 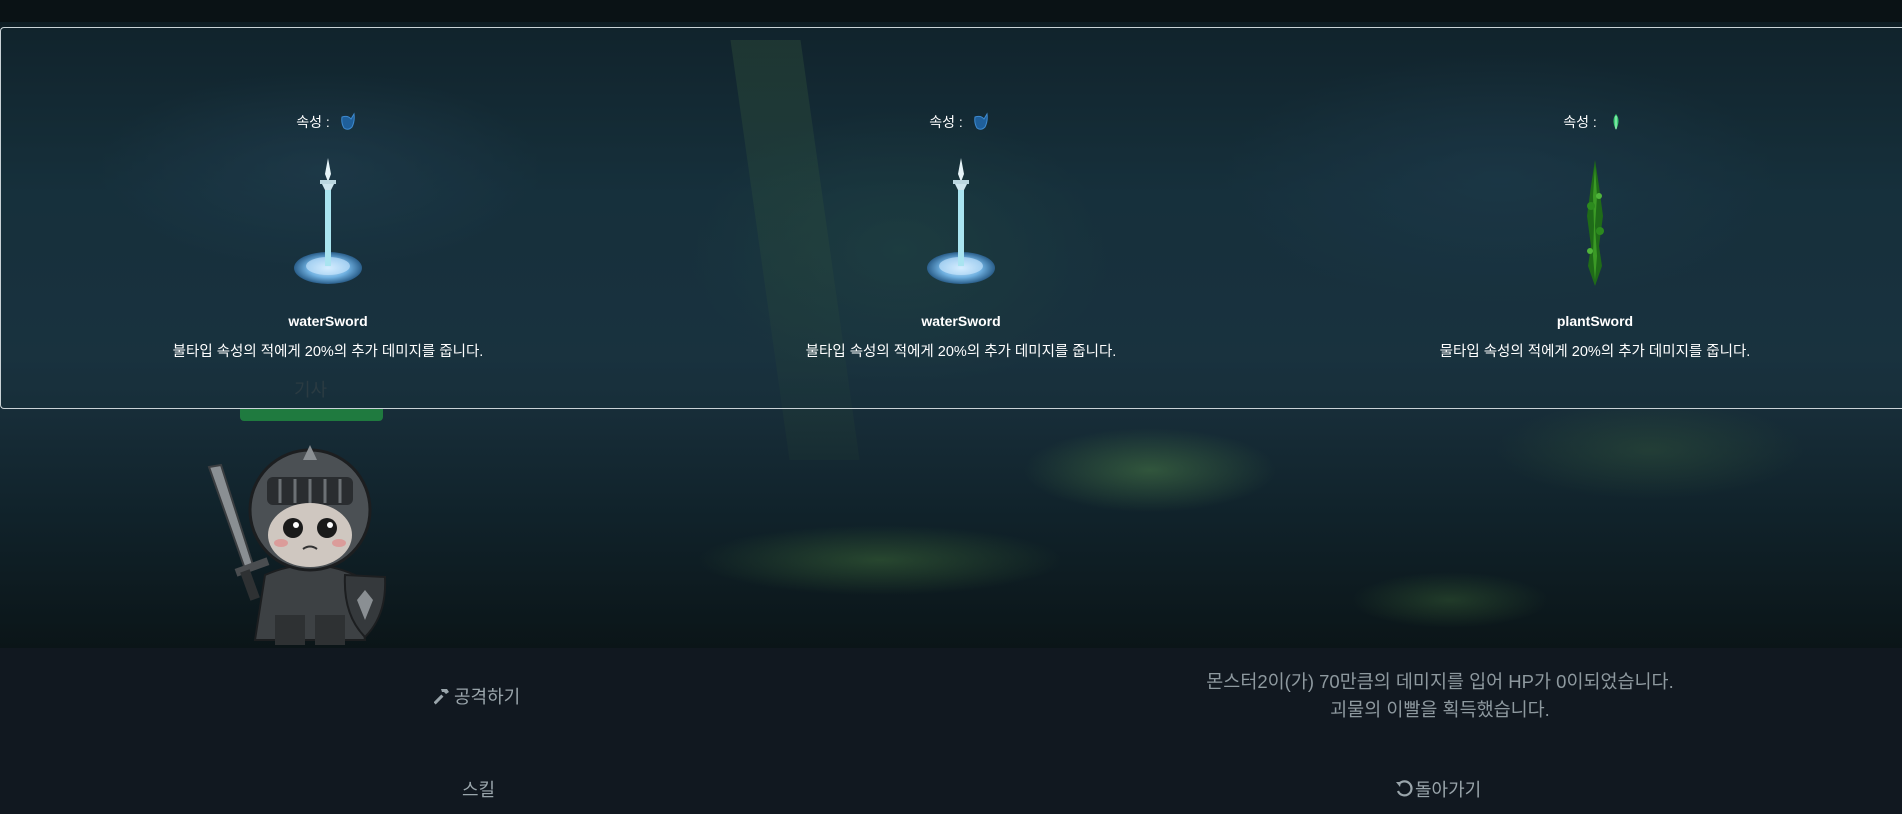 What do you see at coordinates (1595, 223) in the screenshot?
I see `plant-sword-image` at bounding box center [1595, 223].